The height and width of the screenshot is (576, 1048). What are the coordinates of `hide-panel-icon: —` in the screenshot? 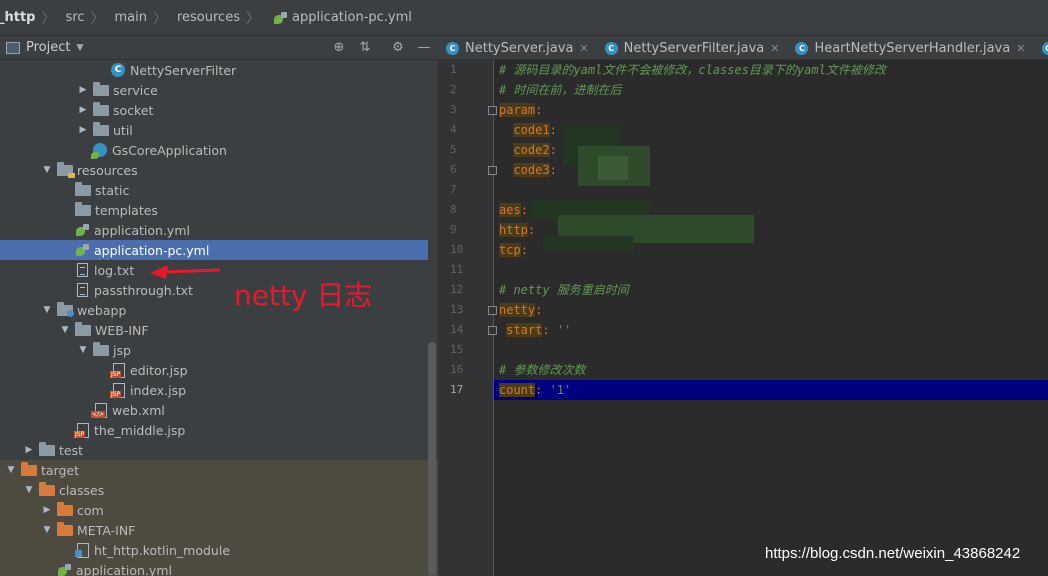 It's located at (424, 48).